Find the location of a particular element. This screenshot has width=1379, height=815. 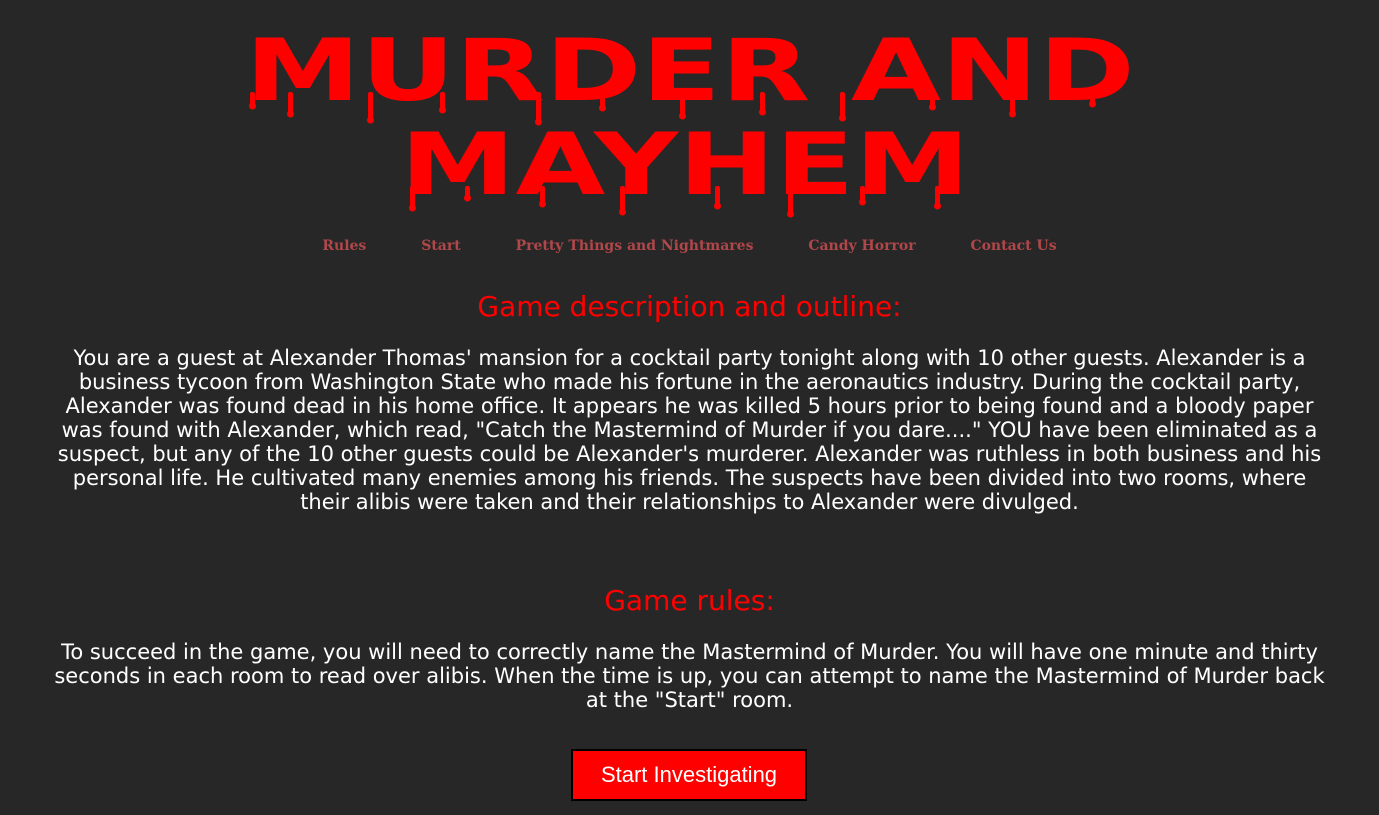

logo-line-2: MAYHEM is located at coordinates (685, 165).